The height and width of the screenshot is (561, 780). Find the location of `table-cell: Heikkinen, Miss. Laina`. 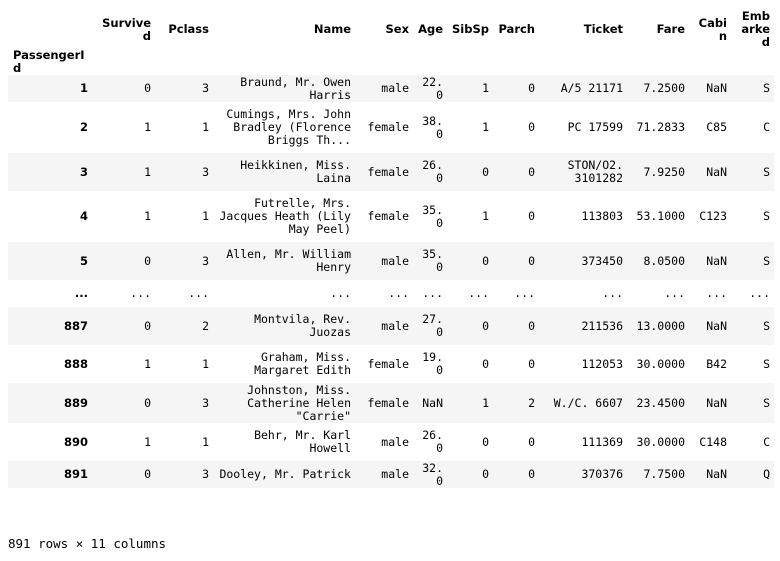

table-cell: Heikkinen, Miss. Laina is located at coordinates (295, 171).